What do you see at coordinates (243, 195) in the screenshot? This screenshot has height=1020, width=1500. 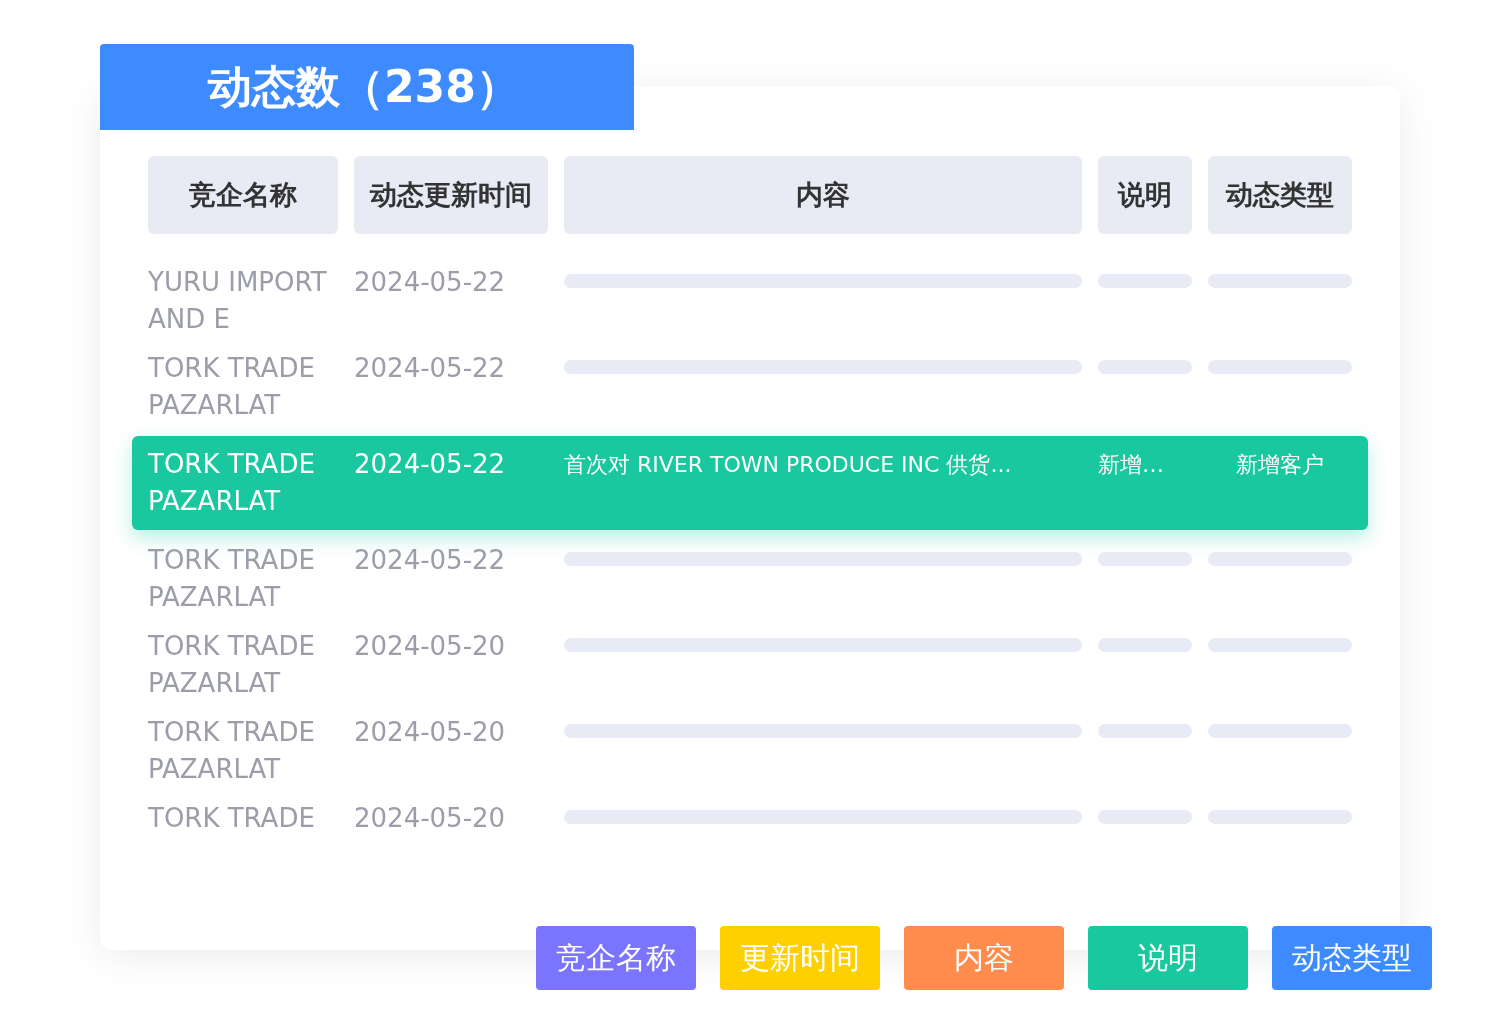 I see `column-header: 竞企名称` at bounding box center [243, 195].